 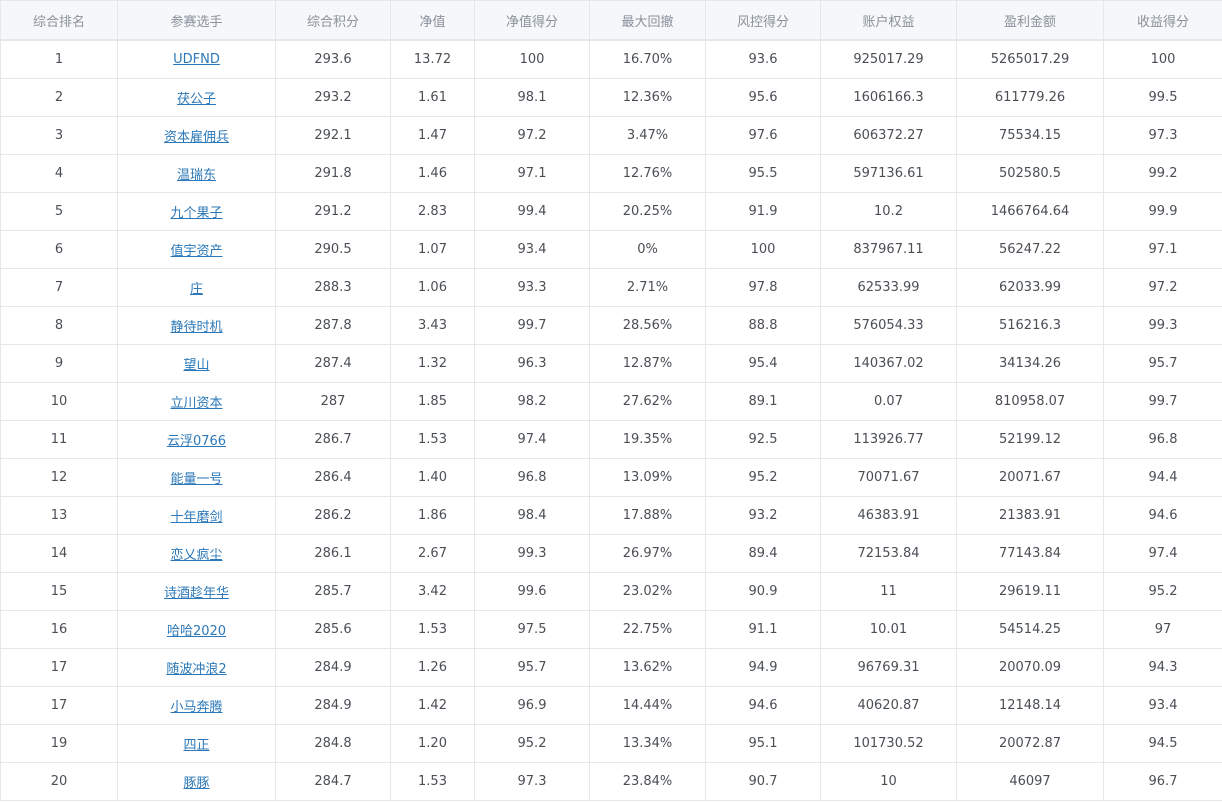 I want to click on player-link: 十年磨剑, so click(x=196, y=517).